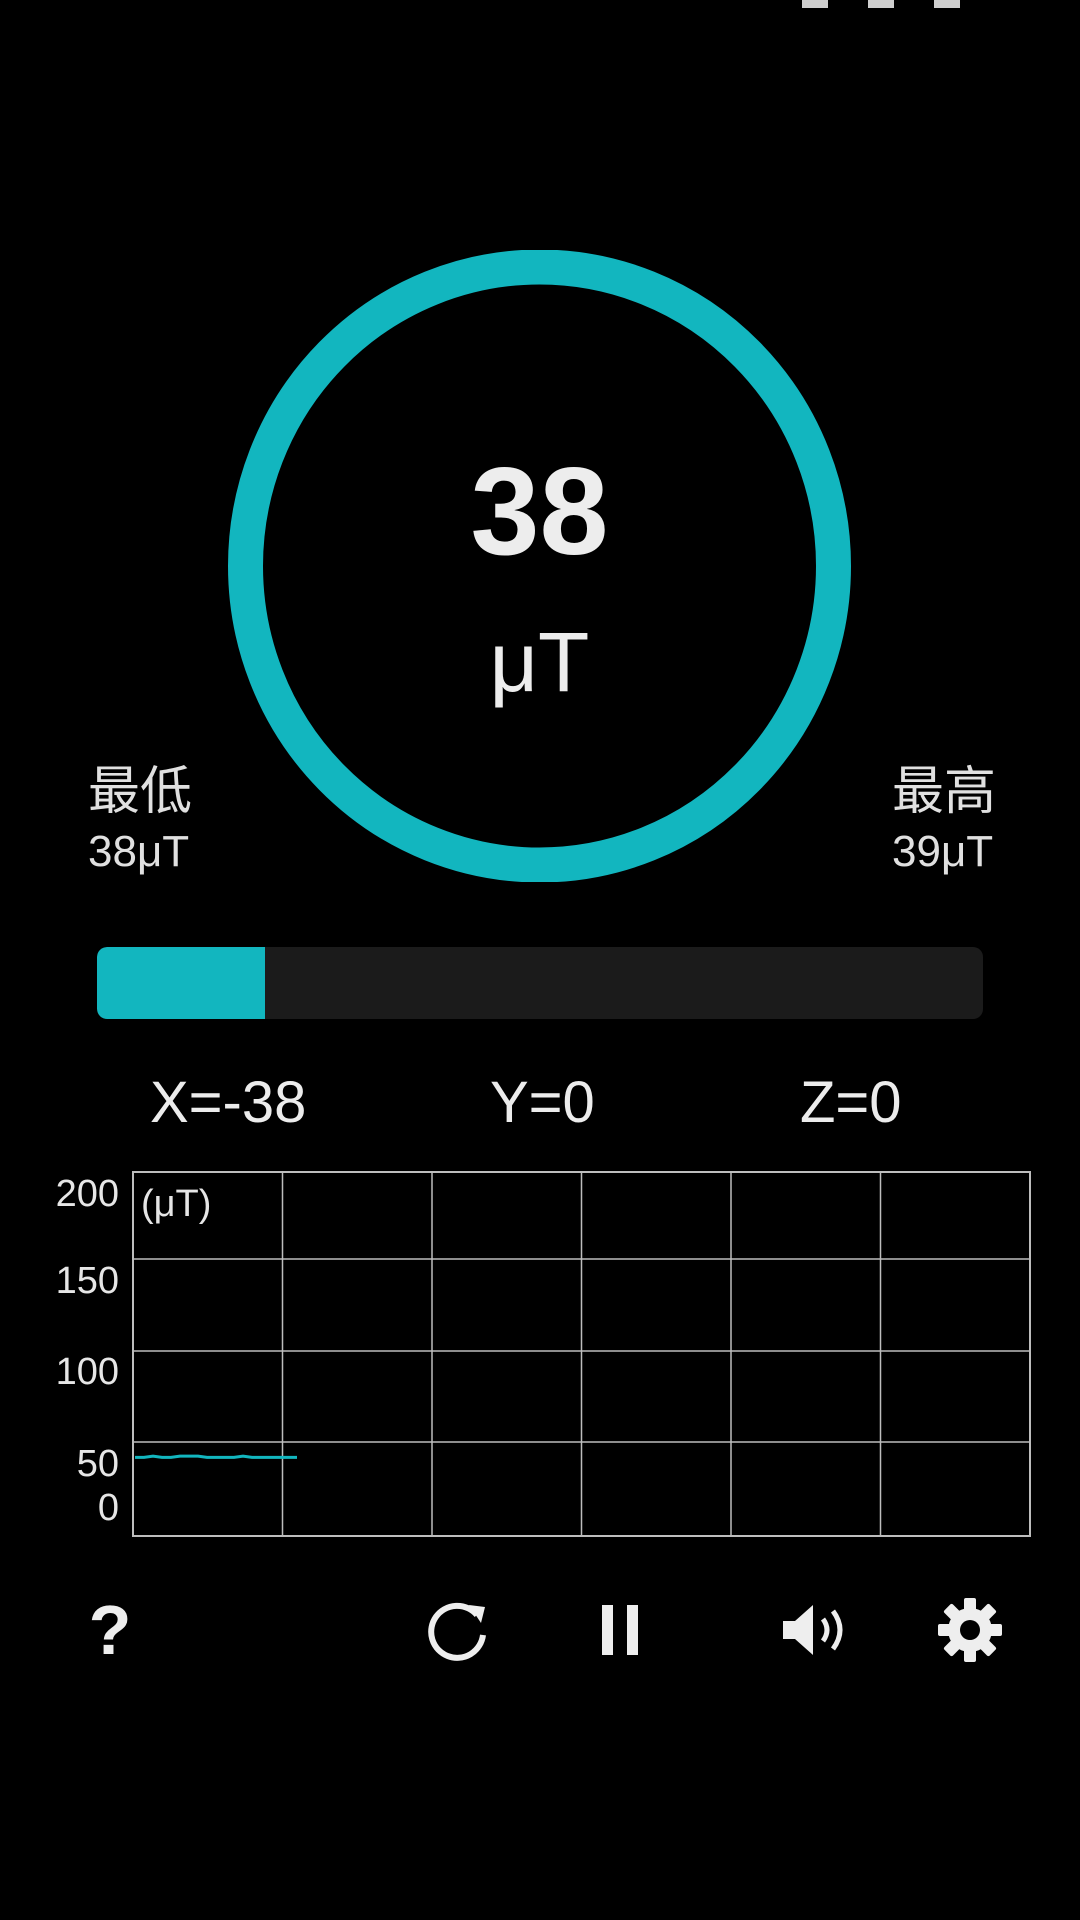 This screenshot has width=1080, height=1920. Describe the element at coordinates (181, 983) in the screenshot. I see `field-level-fill` at that location.